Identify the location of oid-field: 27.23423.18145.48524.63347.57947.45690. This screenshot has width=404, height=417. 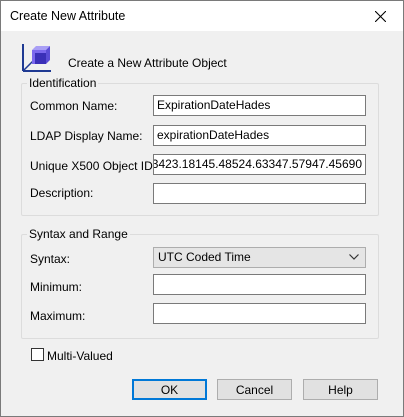
(259, 164).